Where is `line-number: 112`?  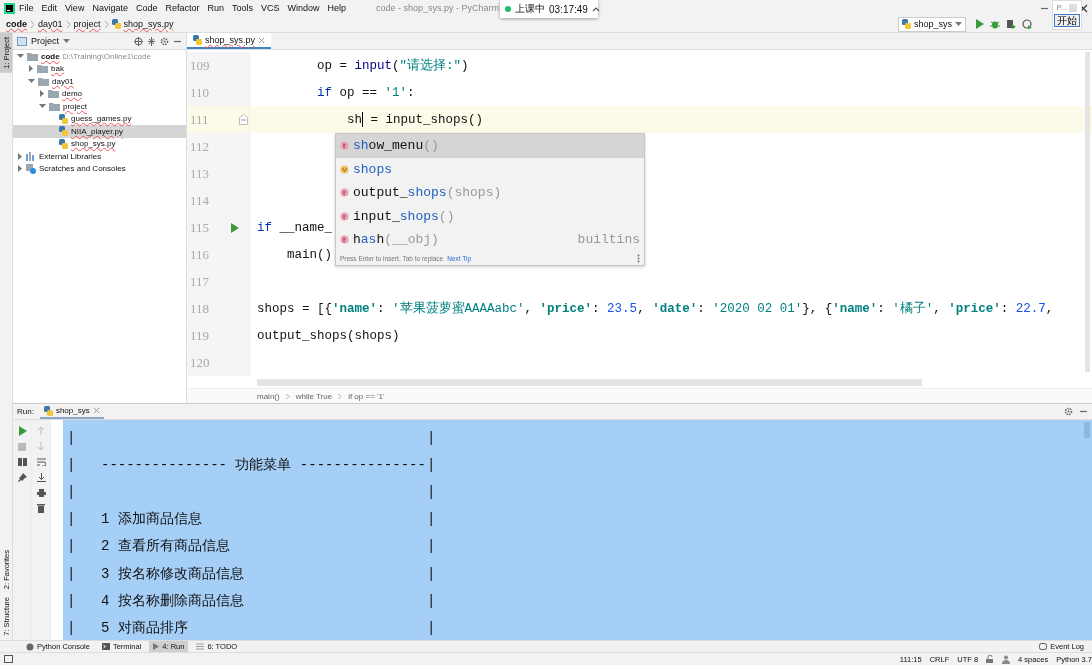 line-number: 112 is located at coordinates (200, 146).